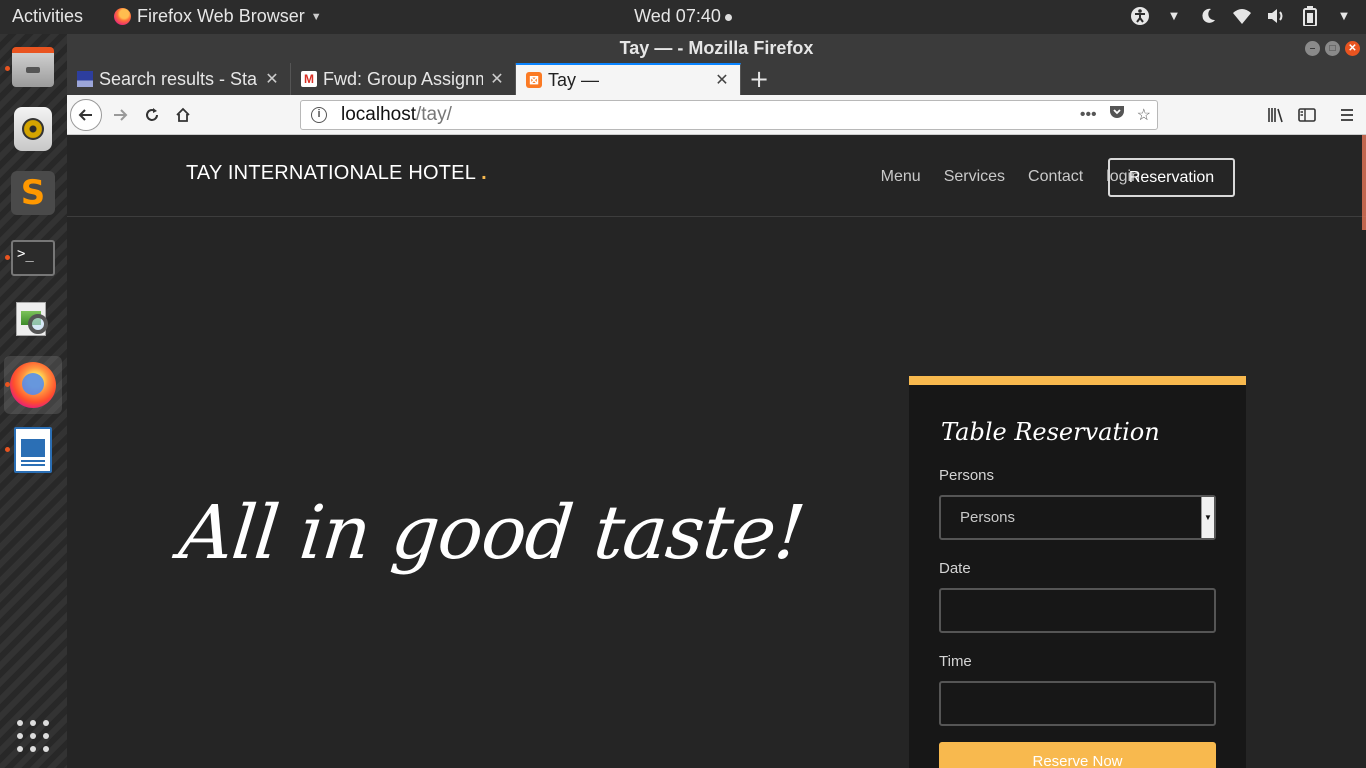 Image resolution: width=1366 pixels, height=768 pixels. Describe the element at coordinates (378, 114) in the screenshot. I see `url-host: localhost` at that location.